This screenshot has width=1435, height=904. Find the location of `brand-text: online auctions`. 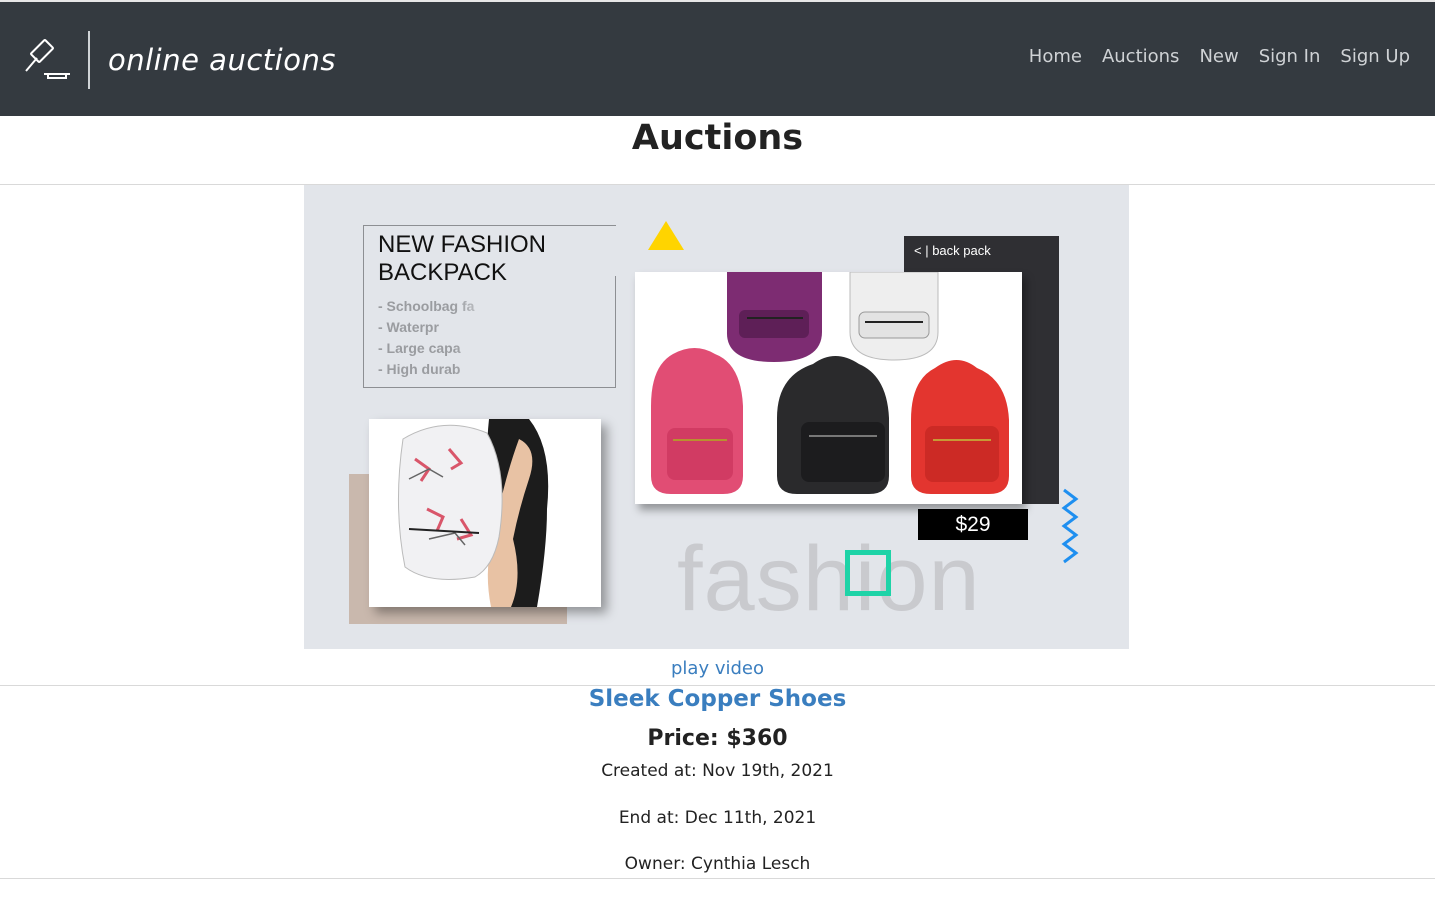

brand-text: online auctions is located at coordinates (222, 60).